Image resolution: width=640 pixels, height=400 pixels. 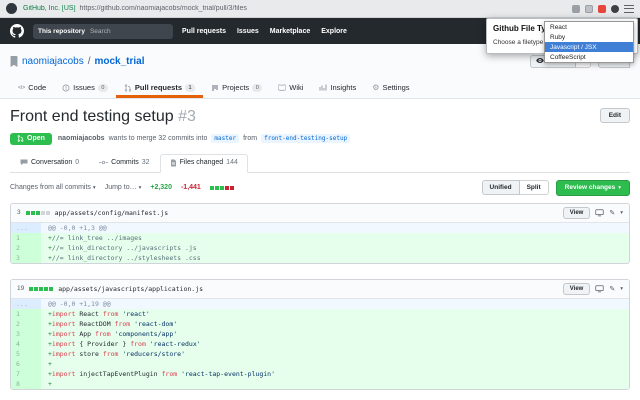 I want to click on line-number: 6, so click(x=26, y=363).